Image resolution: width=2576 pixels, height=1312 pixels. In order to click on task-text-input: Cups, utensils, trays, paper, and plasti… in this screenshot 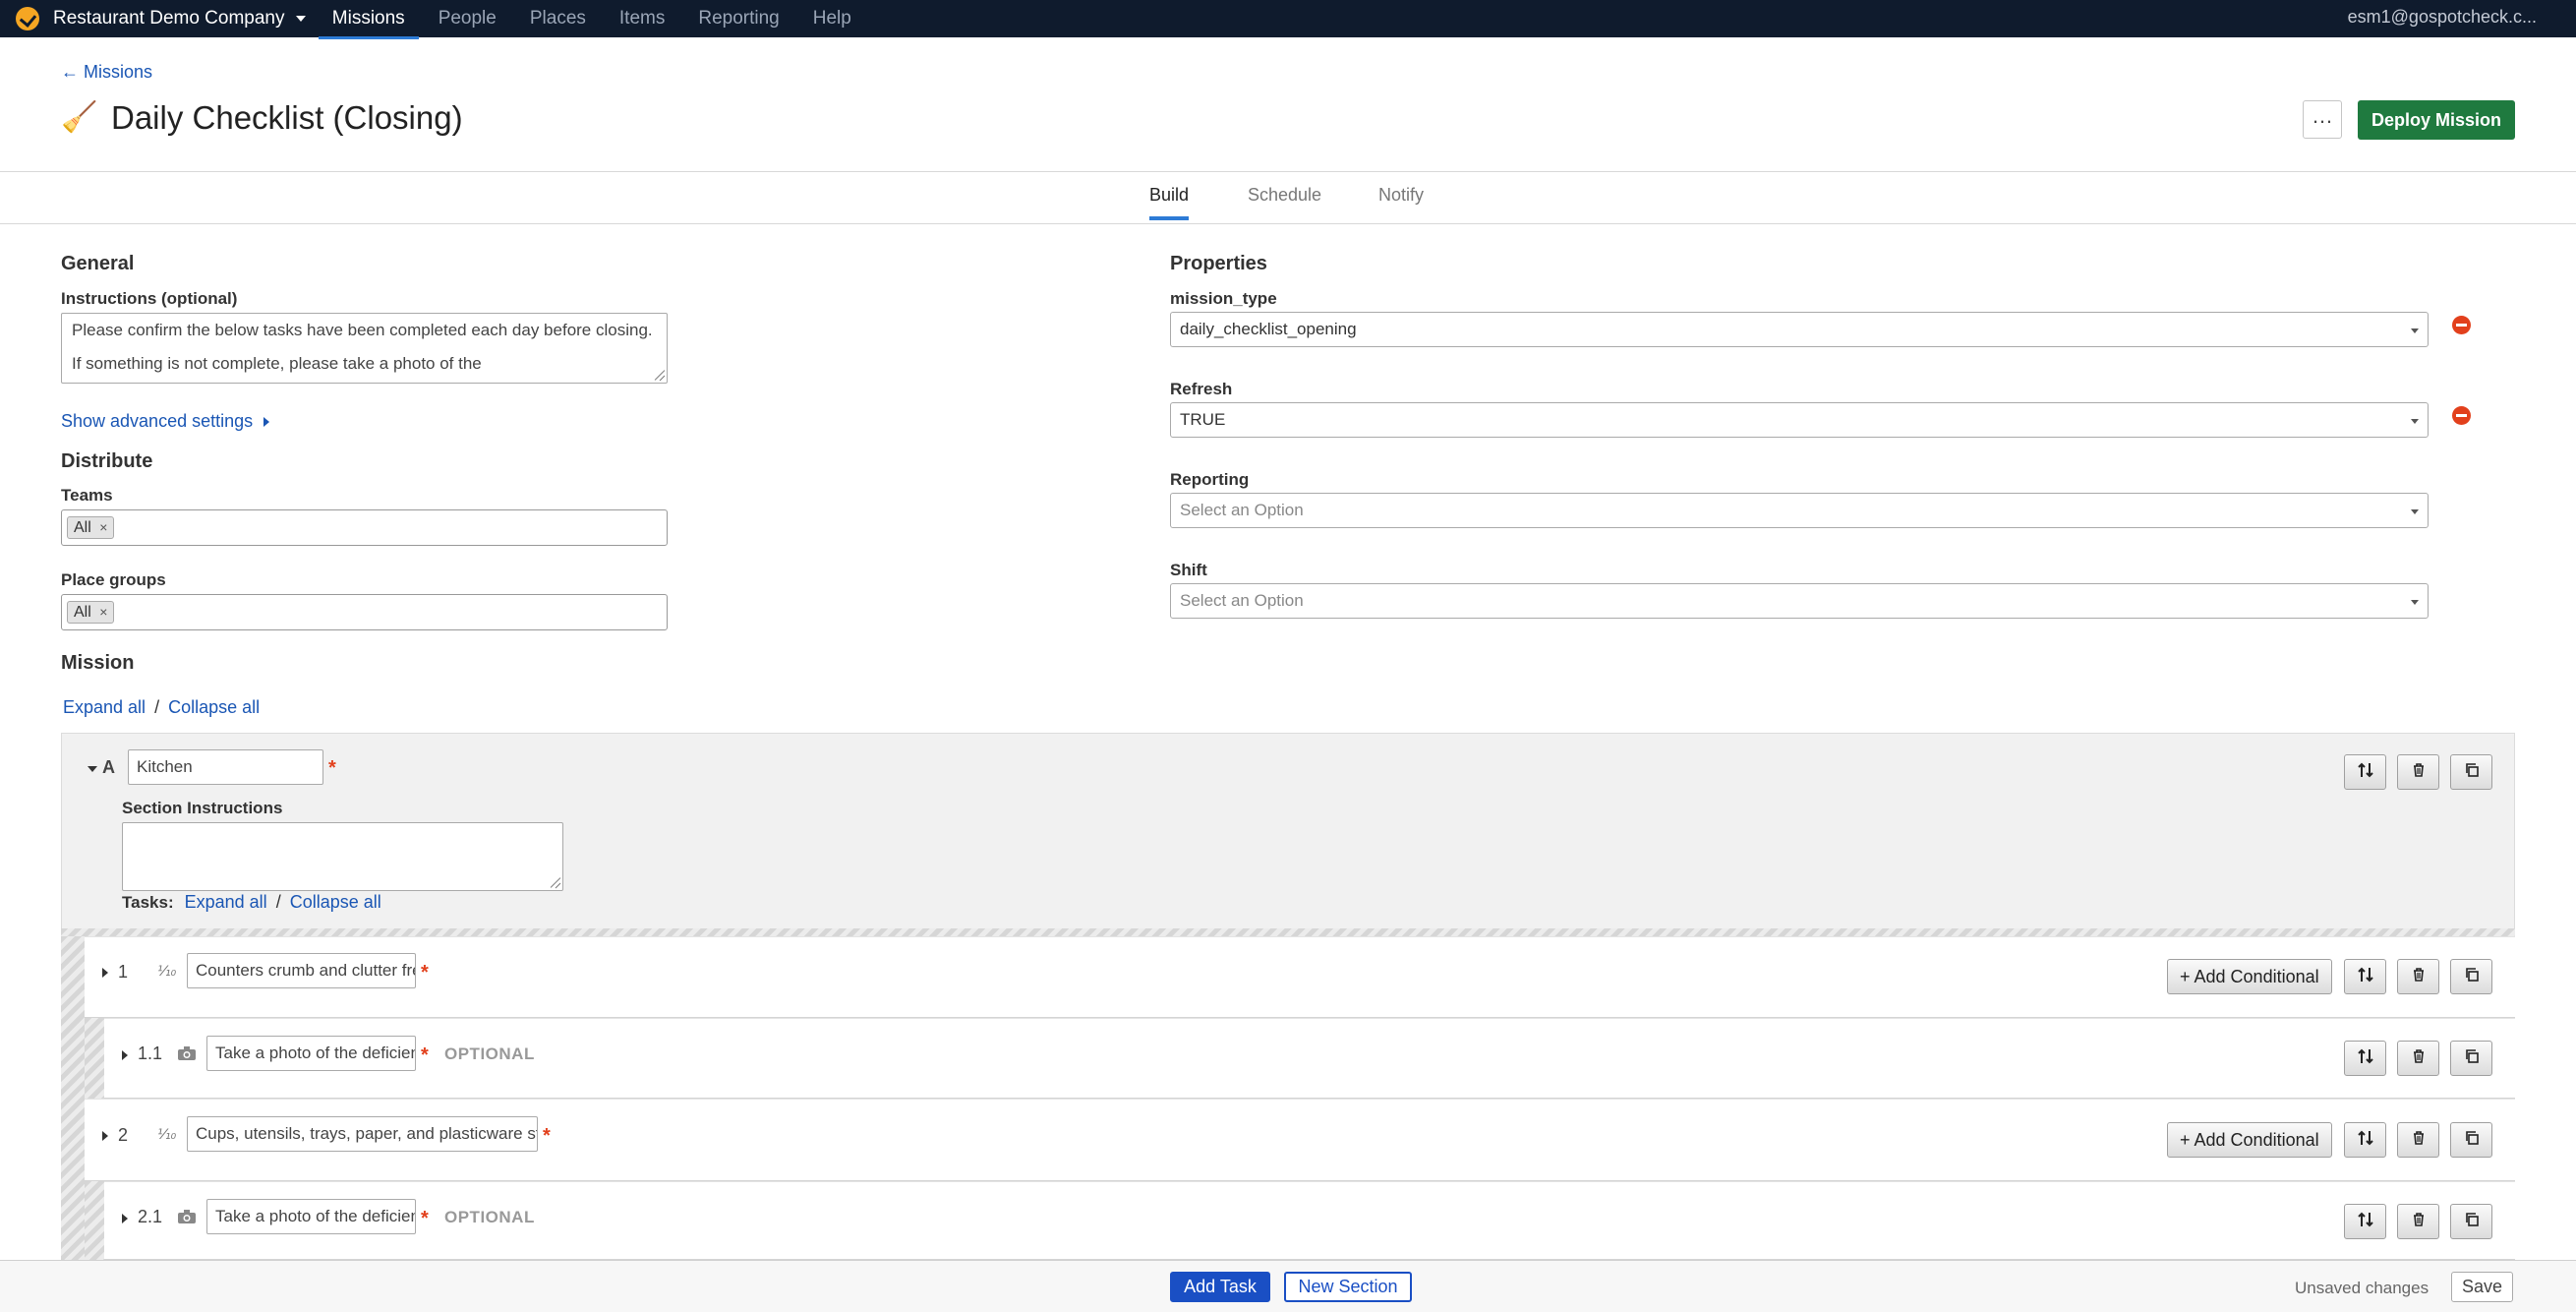, I will do `click(362, 1134)`.